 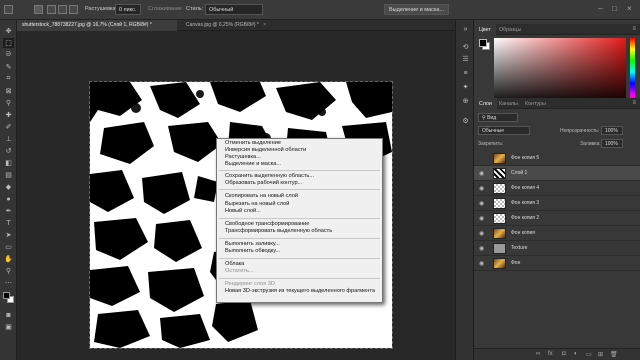 What do you see at coordinates (519, 173) in the screenshot?
I see `layer-name: Слой 1` at bounding box center [519, 173].